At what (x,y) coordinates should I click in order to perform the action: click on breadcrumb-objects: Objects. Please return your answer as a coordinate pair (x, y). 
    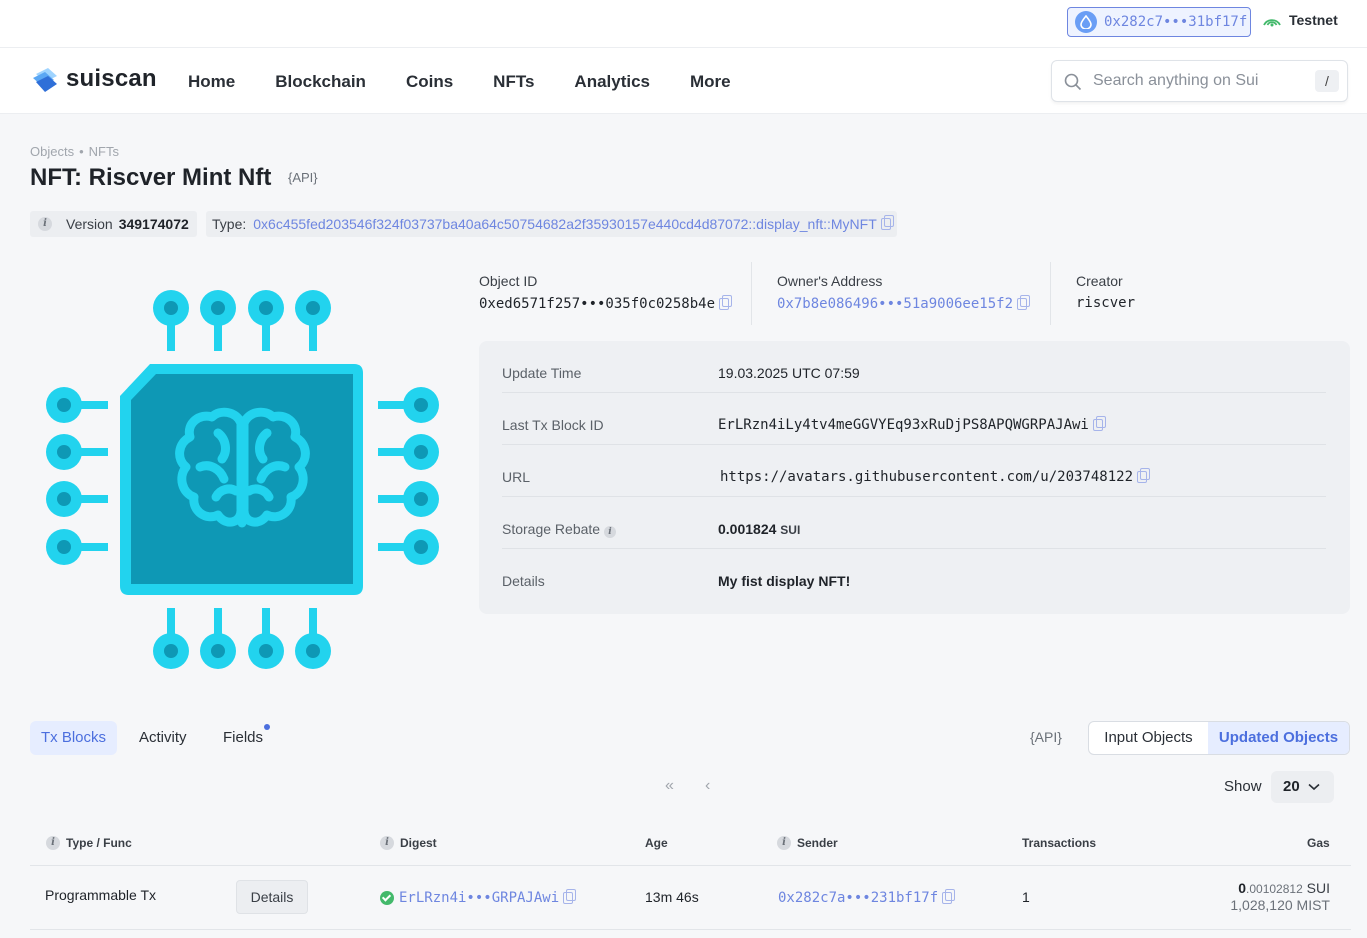
    Looking at the image, I should click on (52, 151).